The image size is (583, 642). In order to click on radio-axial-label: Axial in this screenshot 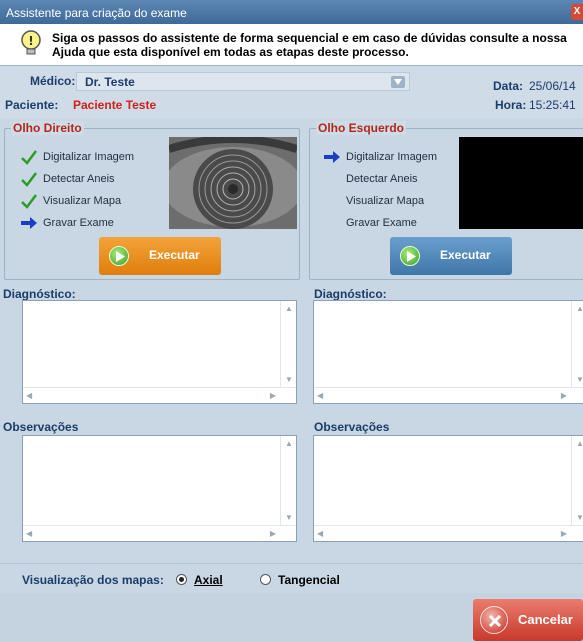, I will do `click(208, 580)`.